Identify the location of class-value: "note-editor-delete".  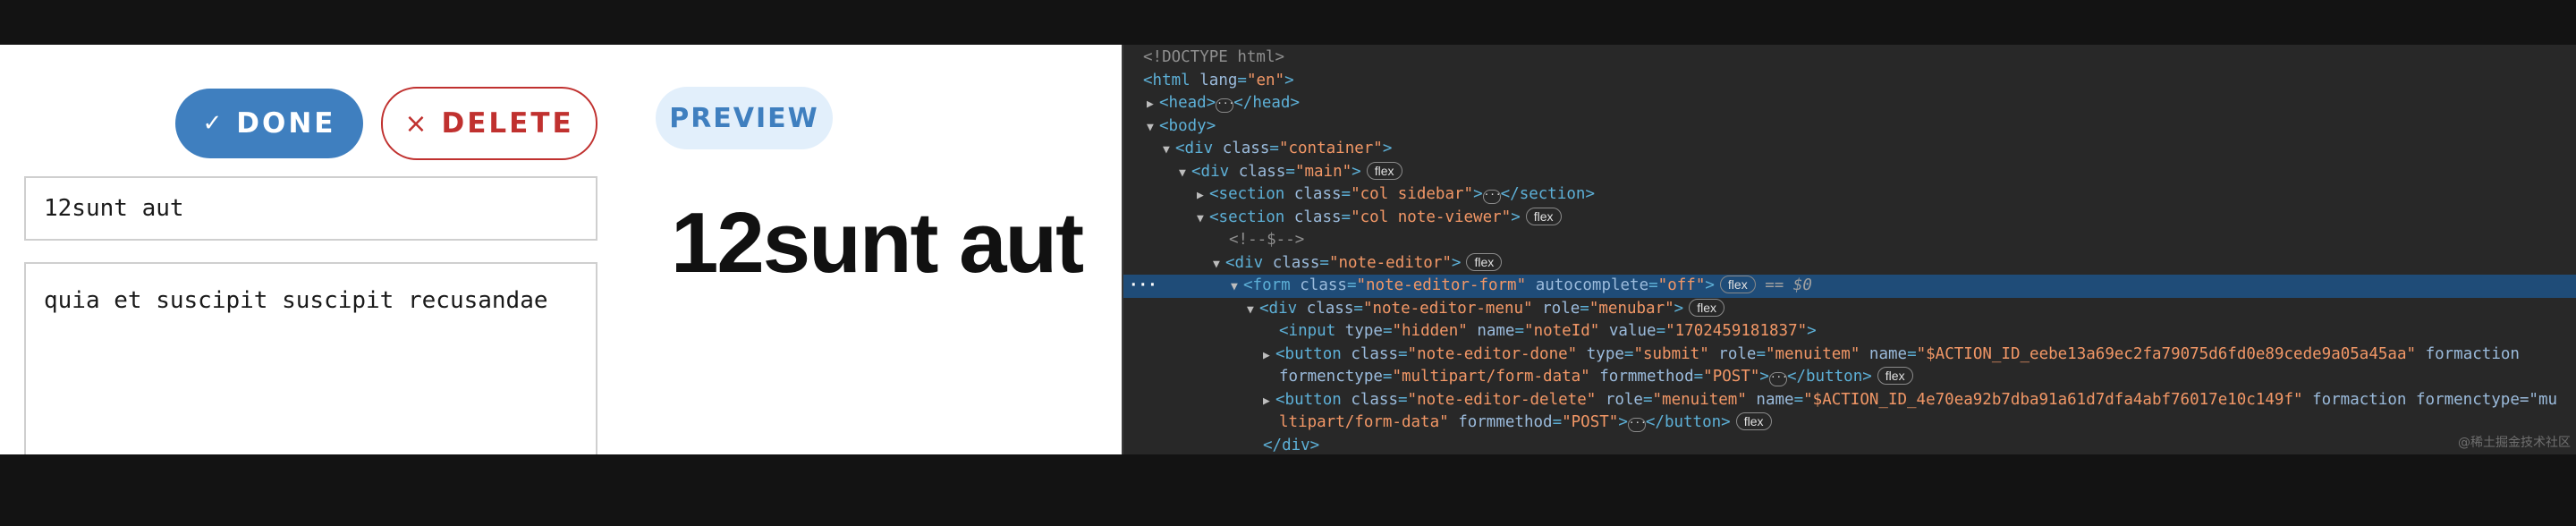
(1502, 399).